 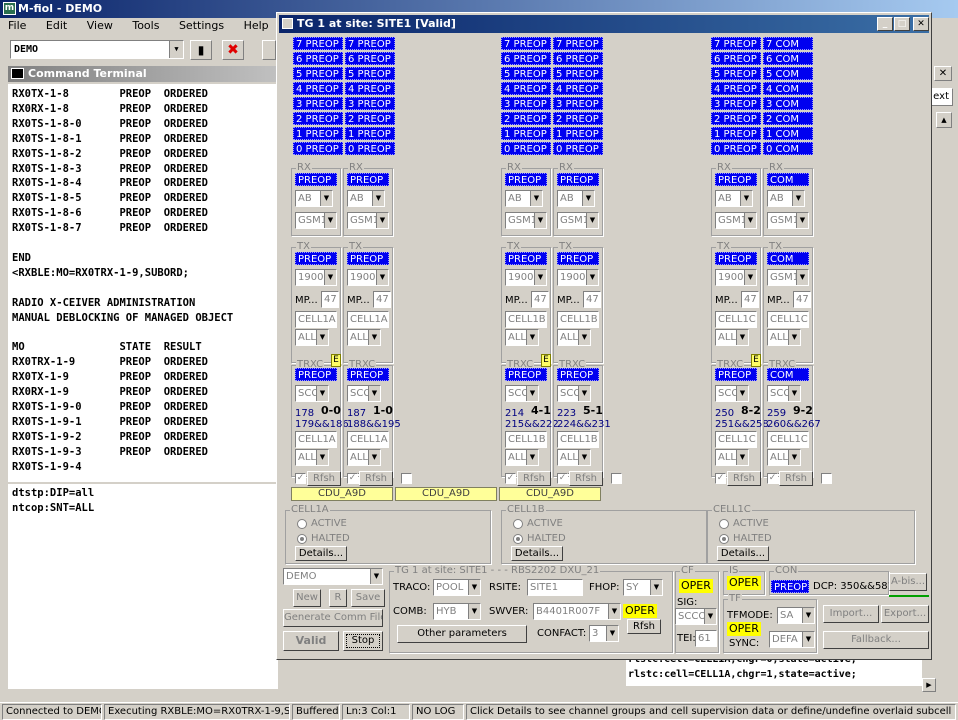 What do you see at coordinates (643, 587) in the screenshot?
I see `fhop-select: SY ▼` at bounding box center [643, 587].